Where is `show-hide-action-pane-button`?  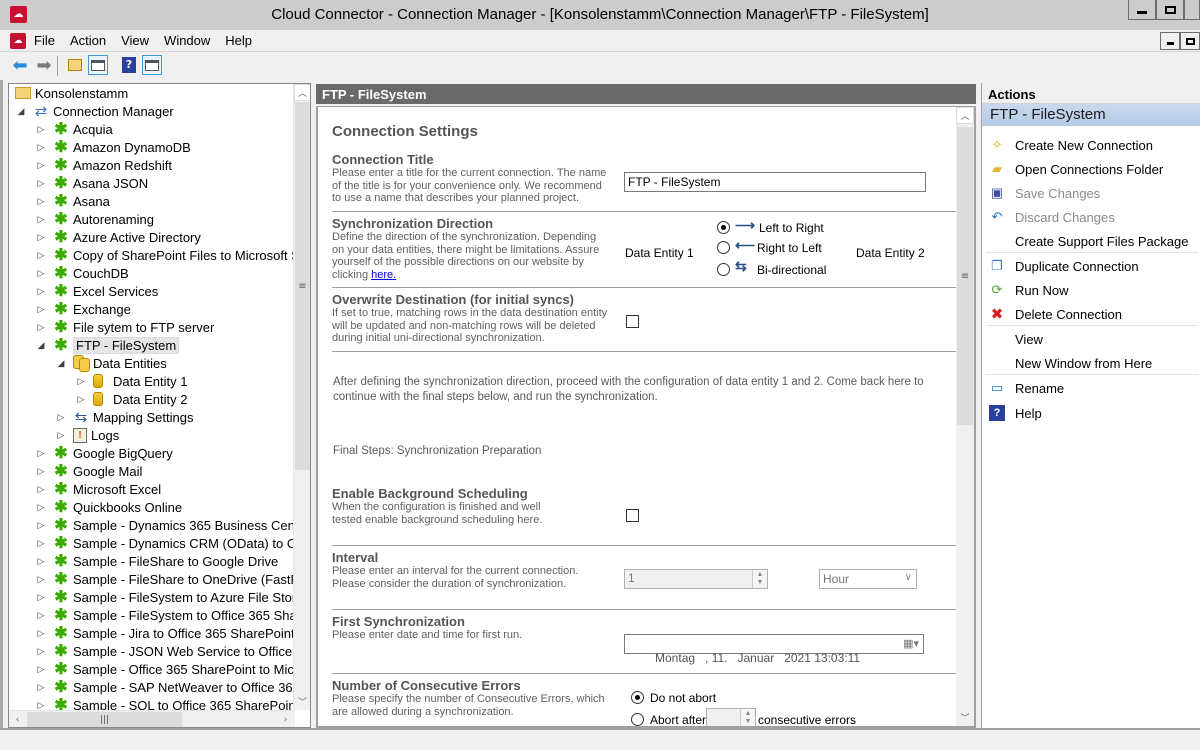 show-hide-action-pane-button is located at coordinates (152, 65).